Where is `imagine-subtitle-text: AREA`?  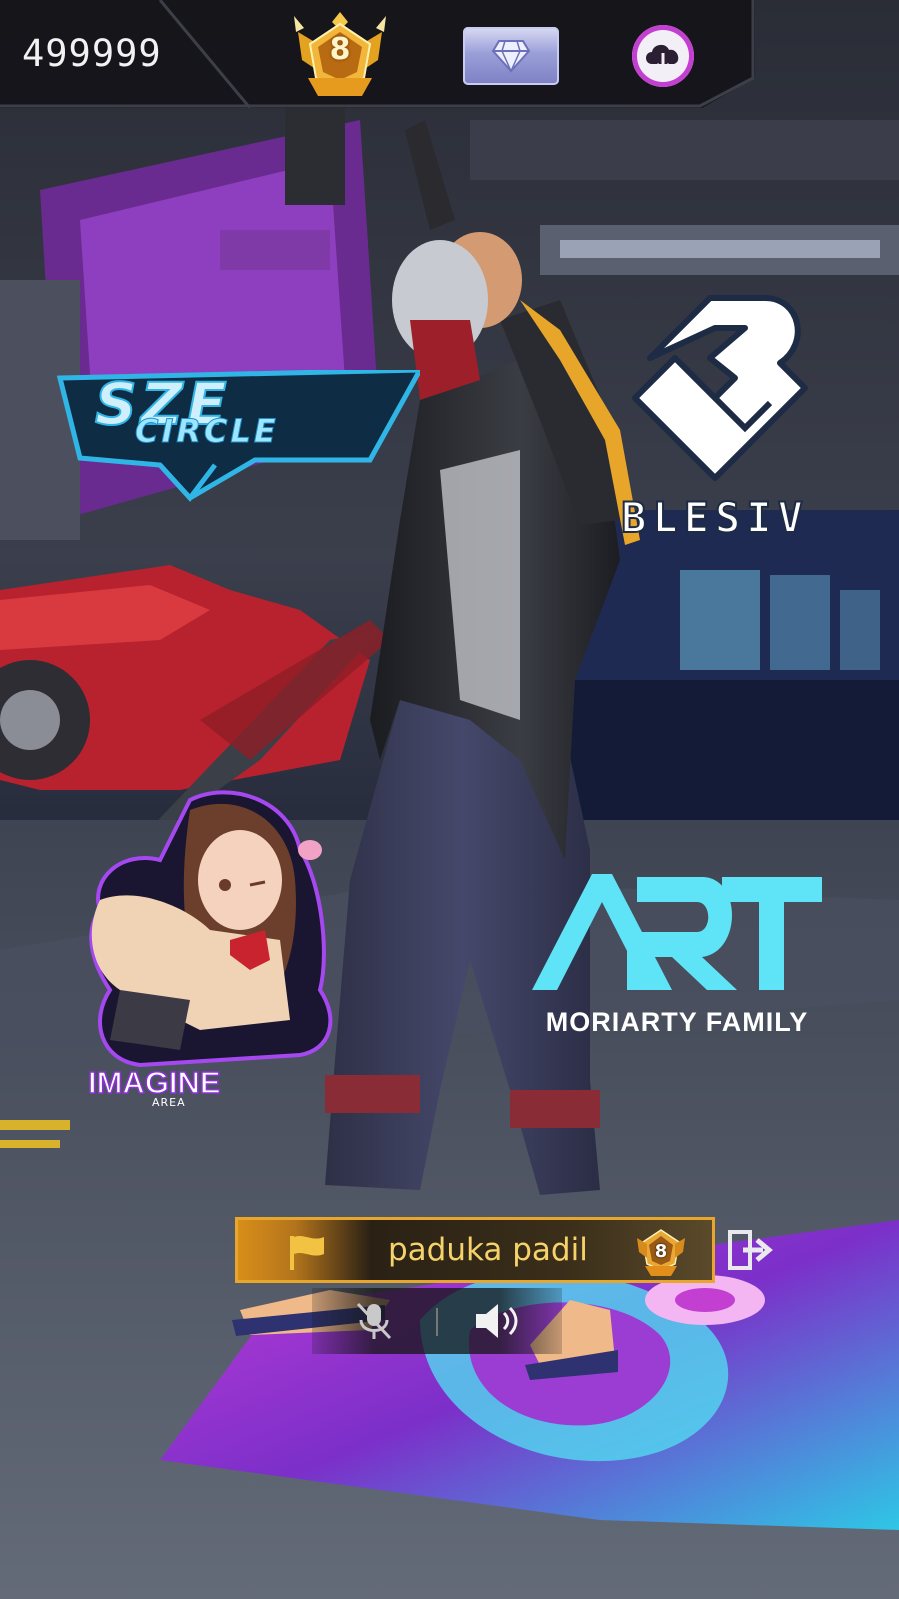
imagine-subtitle-text: AREA is located at coordinates (169, 1102).